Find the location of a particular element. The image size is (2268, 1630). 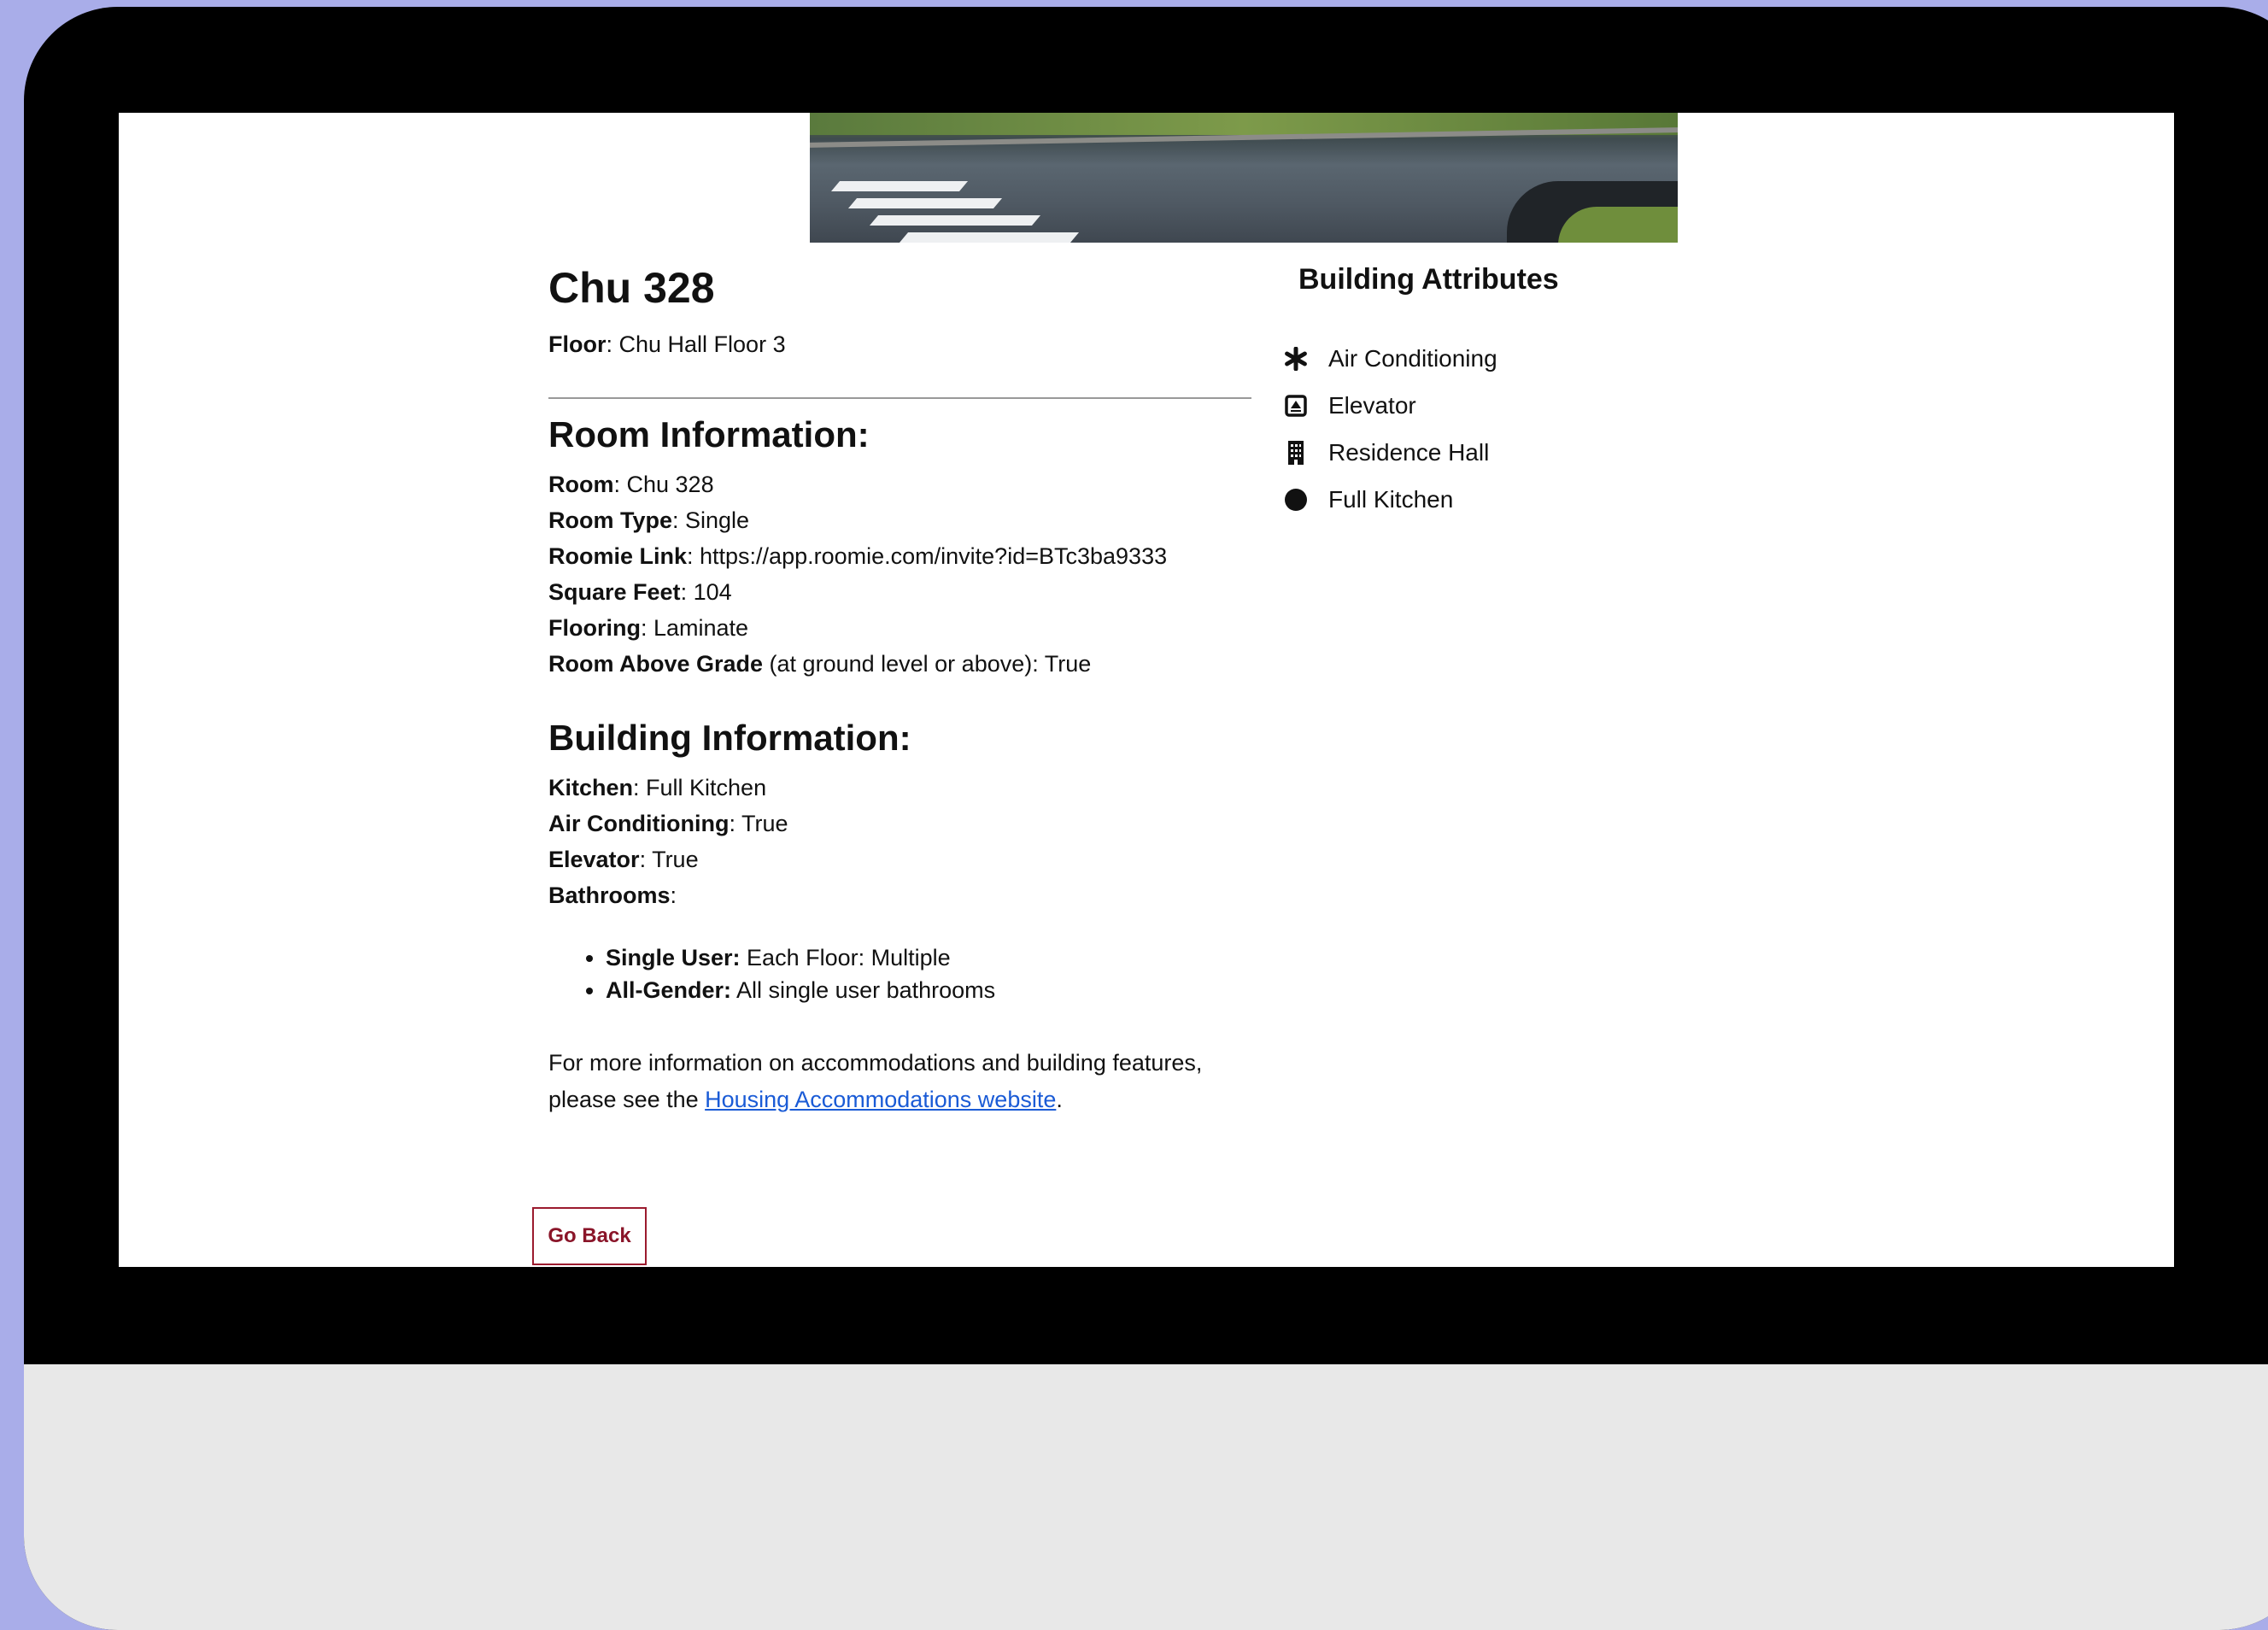

building-info-heading: Building Information: is located at coordinates (729, 738).